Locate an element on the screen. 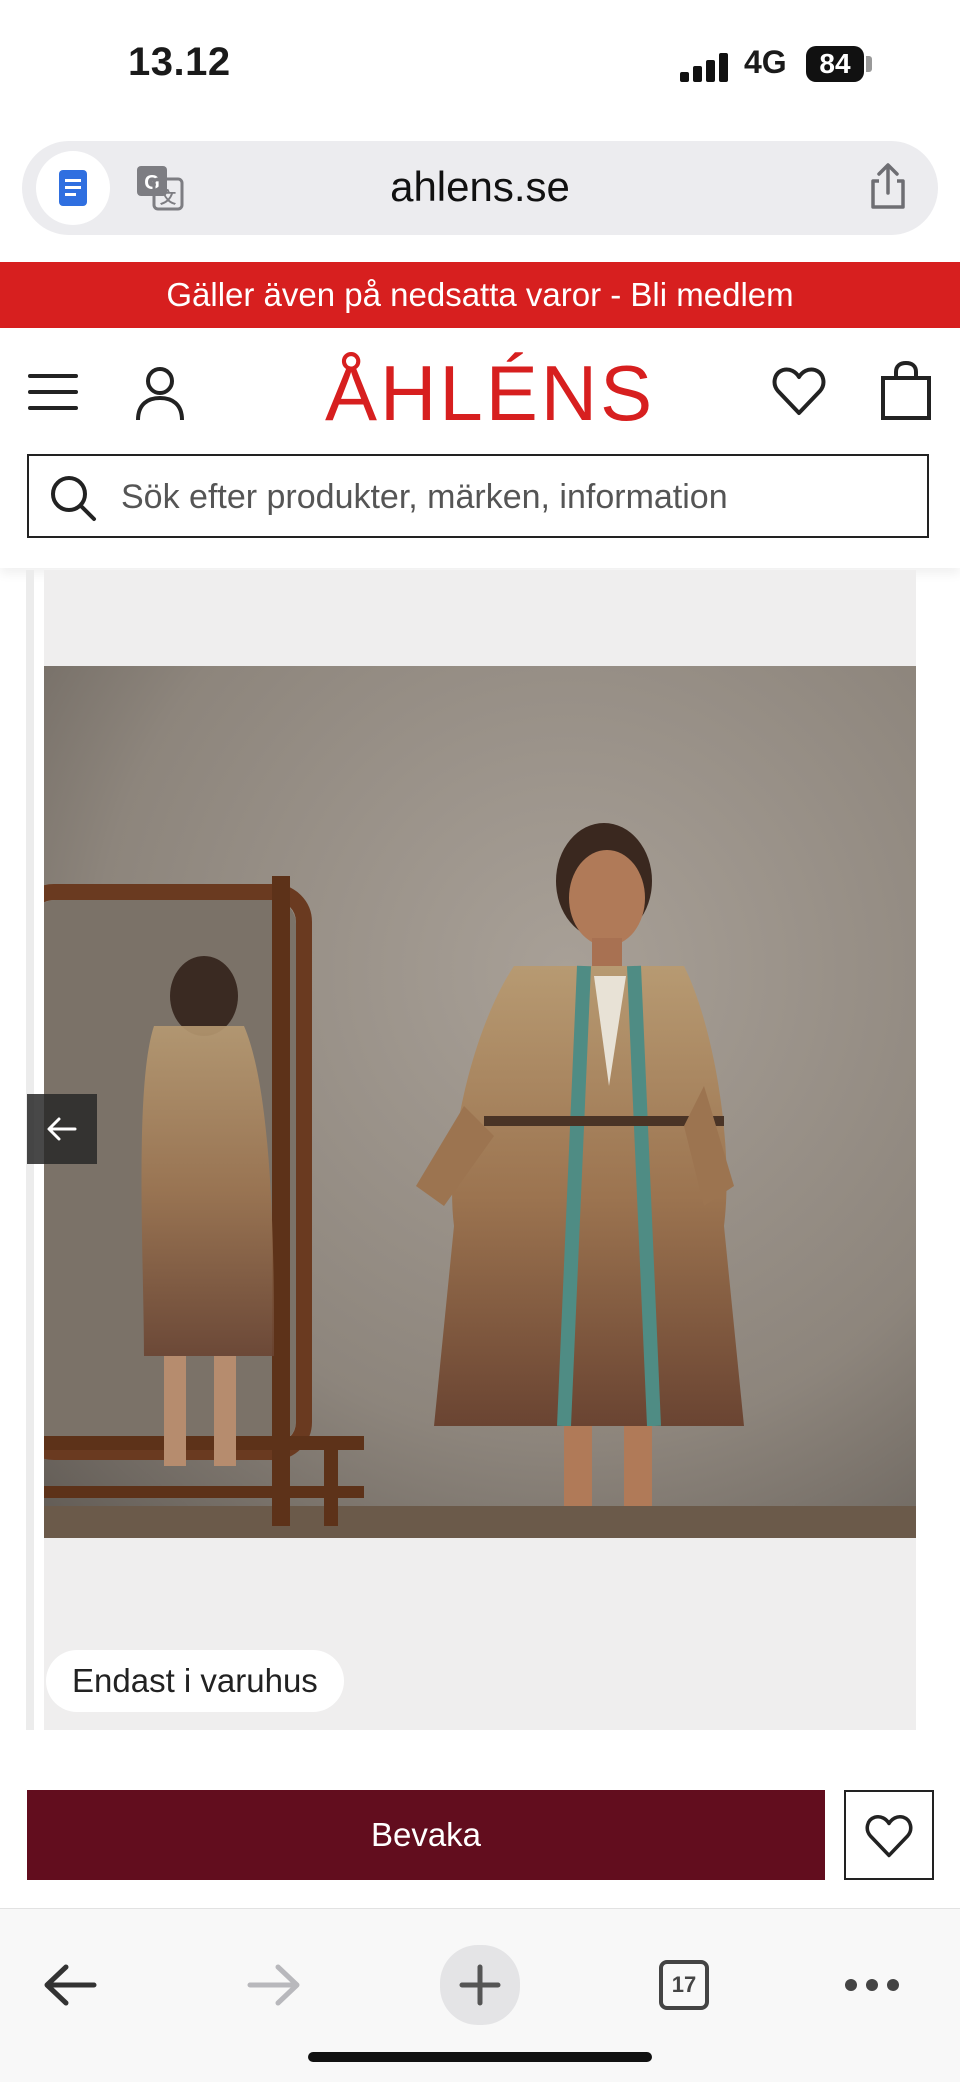 The image size is (960, 2082). back-arrow-icon is located at coordinates (70, 1985).